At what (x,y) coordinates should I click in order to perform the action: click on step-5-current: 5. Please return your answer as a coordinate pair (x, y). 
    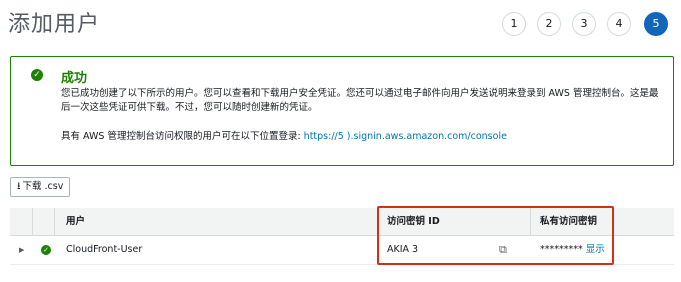
    Looking at the image, I should click on (656, 24).